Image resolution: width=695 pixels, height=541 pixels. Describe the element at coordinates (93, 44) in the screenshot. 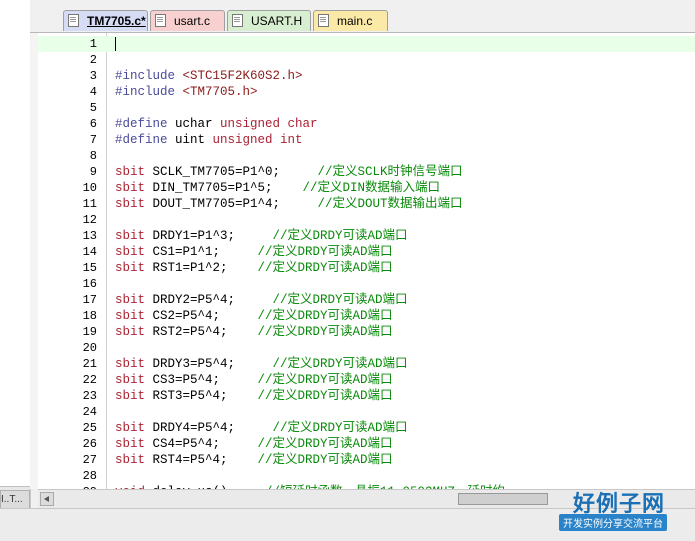

I see `line-number: 1` at that location.